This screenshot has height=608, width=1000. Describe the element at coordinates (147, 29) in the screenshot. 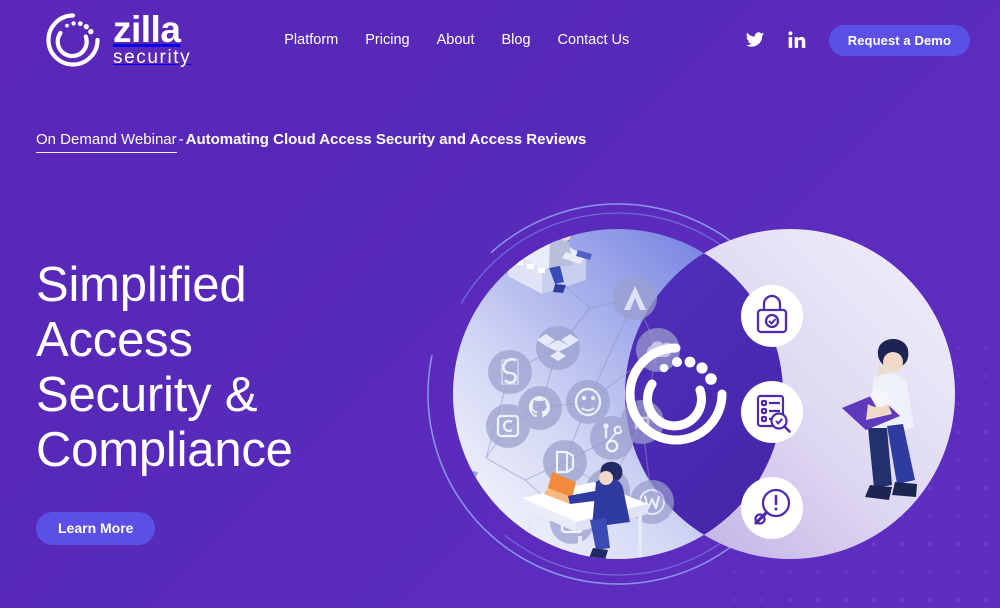

I see `brand-name-primary: zilla` at that location.